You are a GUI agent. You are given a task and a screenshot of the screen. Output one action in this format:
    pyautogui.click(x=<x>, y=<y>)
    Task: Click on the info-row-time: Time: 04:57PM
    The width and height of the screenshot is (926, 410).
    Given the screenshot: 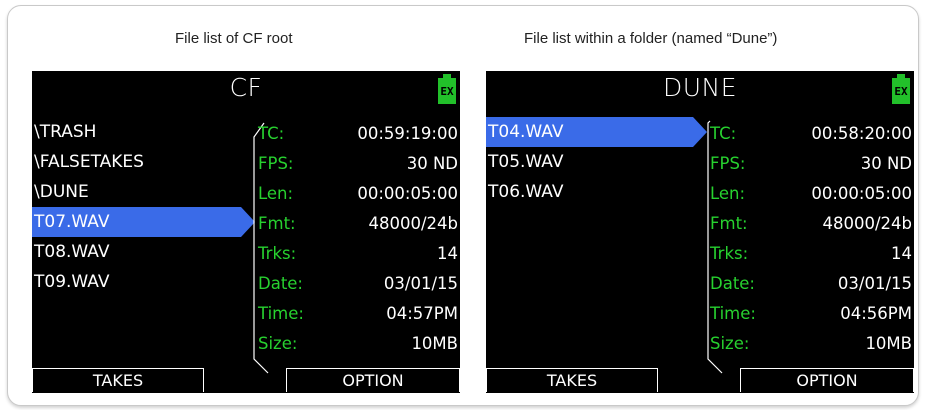 What is the action you would take?
    pyautogui.click(x=358, y=314)
    